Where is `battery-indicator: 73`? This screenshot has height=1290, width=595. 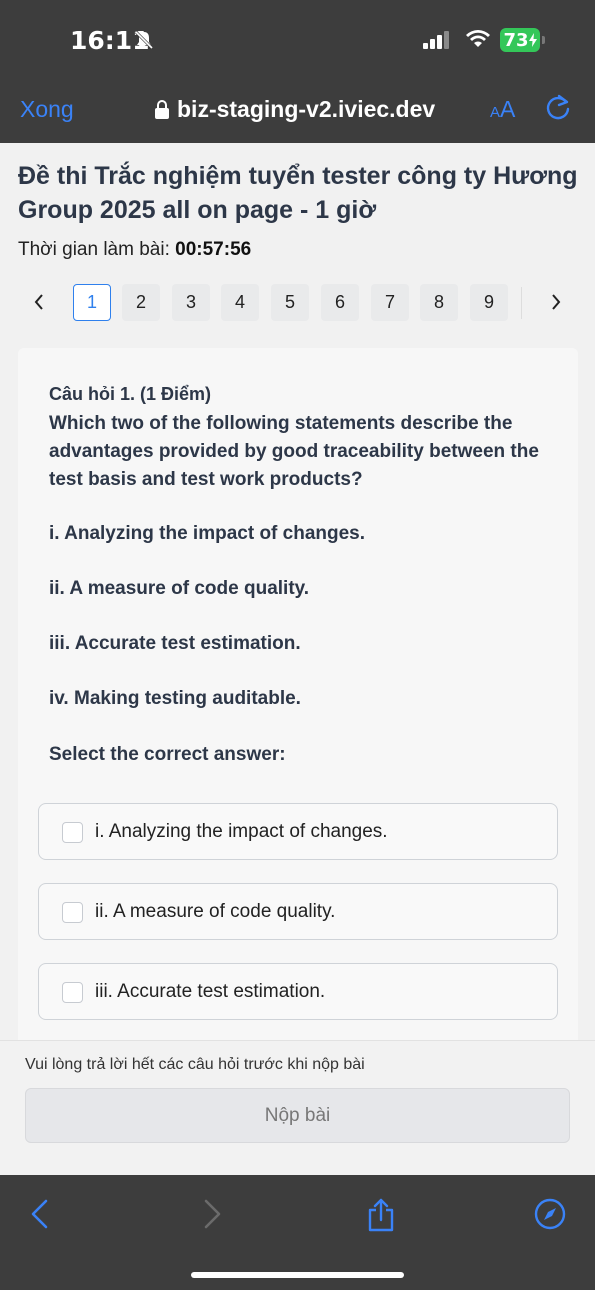
battery-indicator: 73 is located at coordinates (522, 40).